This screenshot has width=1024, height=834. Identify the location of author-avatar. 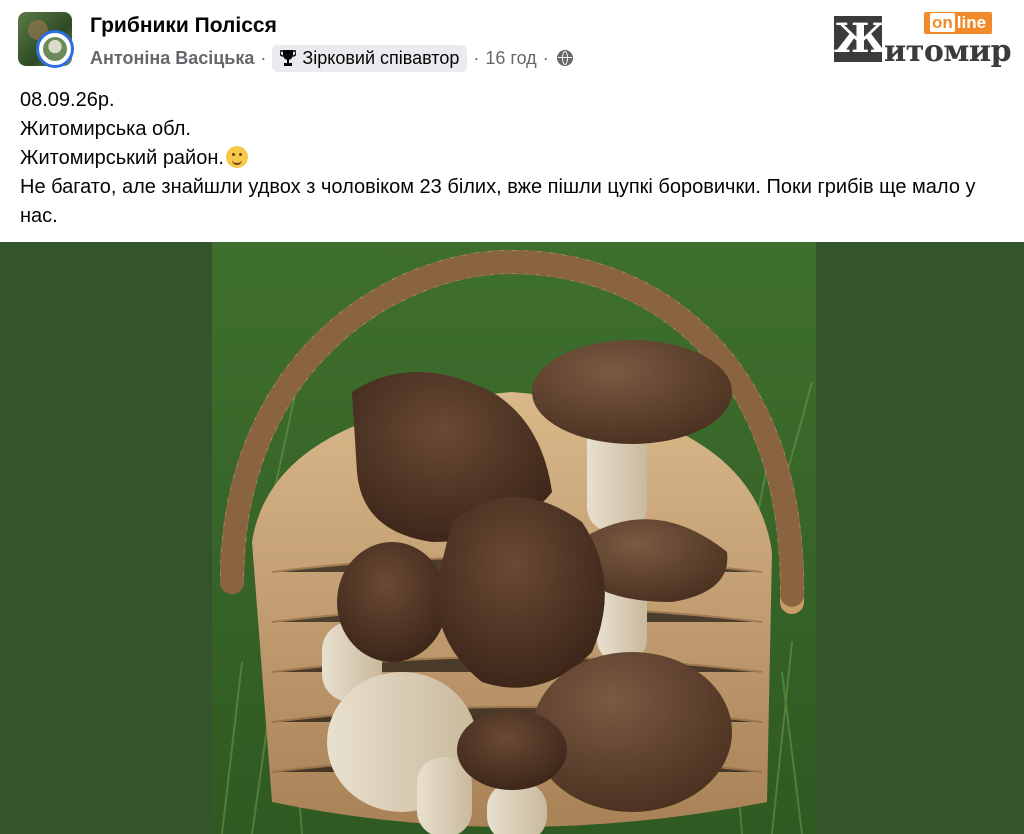
(55, 49).